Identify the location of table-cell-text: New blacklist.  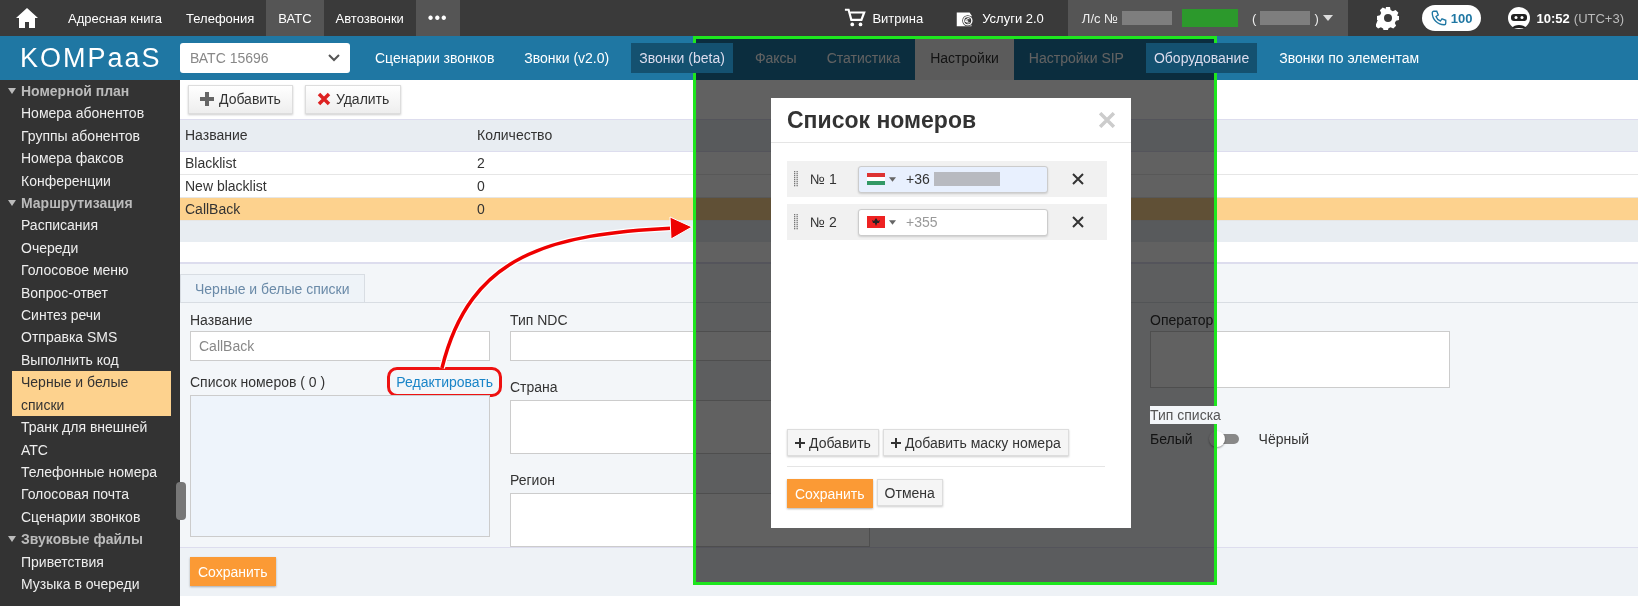
(226, 185).